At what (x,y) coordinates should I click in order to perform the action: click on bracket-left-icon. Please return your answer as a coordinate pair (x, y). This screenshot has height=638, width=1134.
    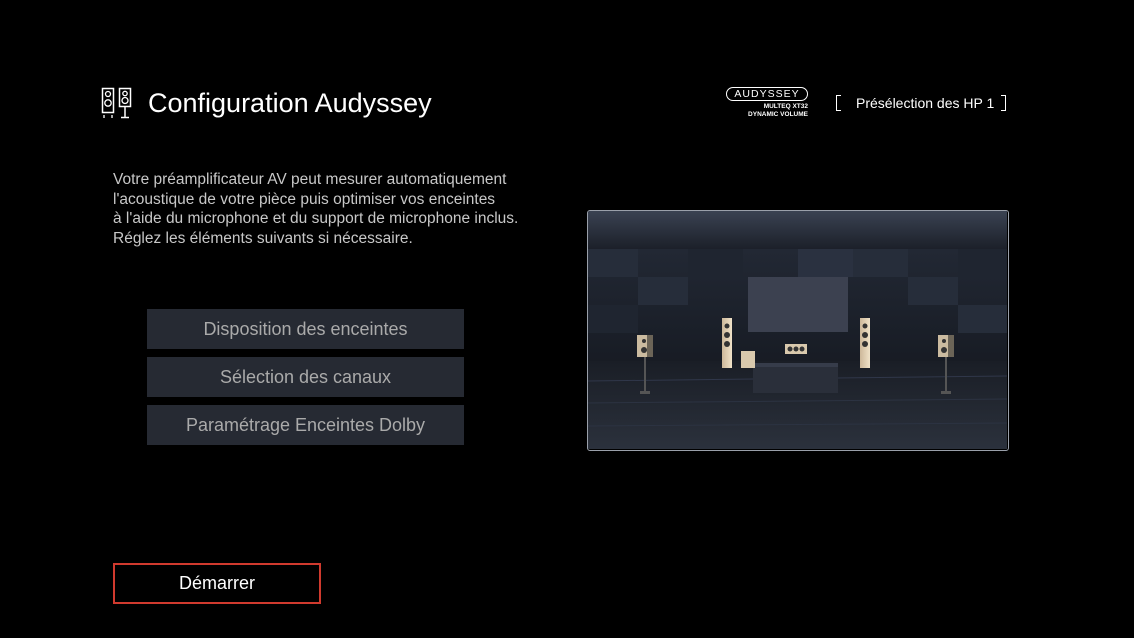
    Looking at the image, I should click on (838, 103).